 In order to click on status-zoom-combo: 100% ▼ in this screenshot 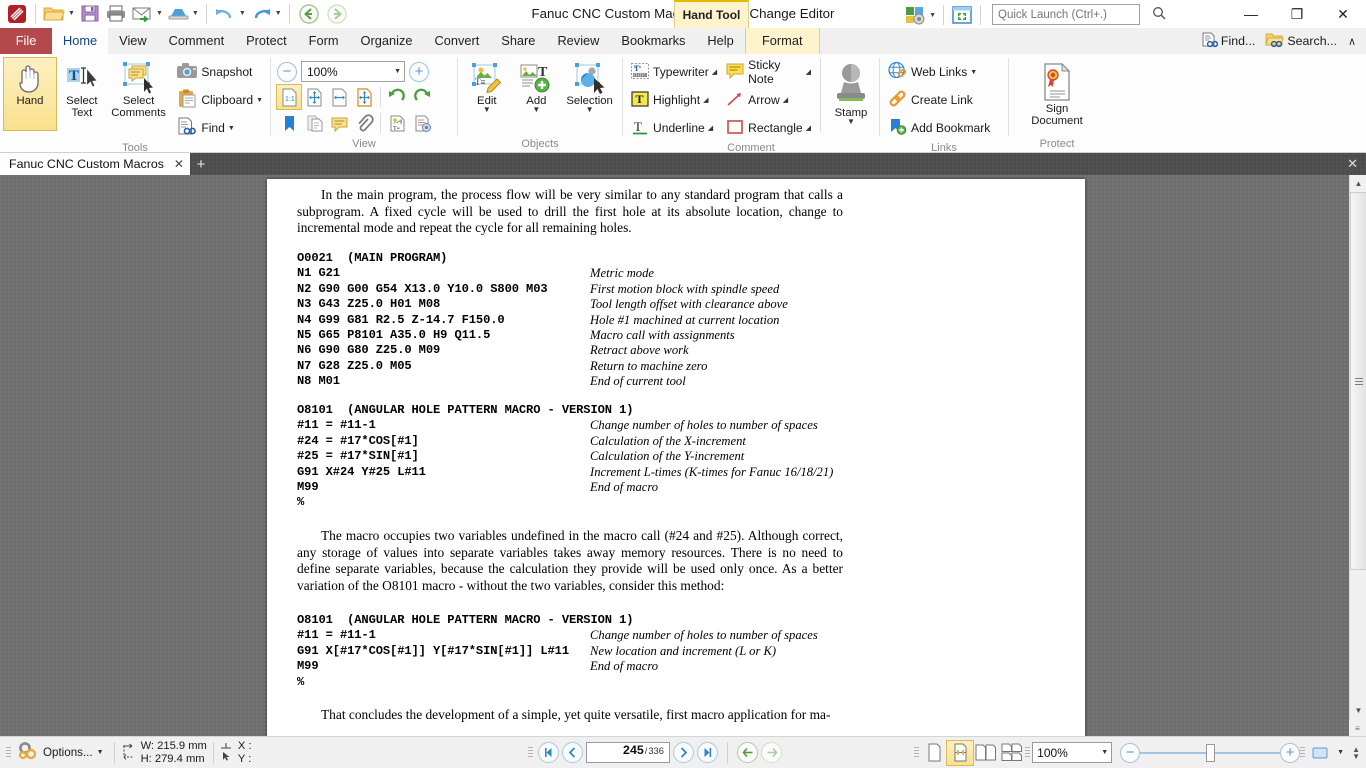, I will do `click(1072, 752)`.